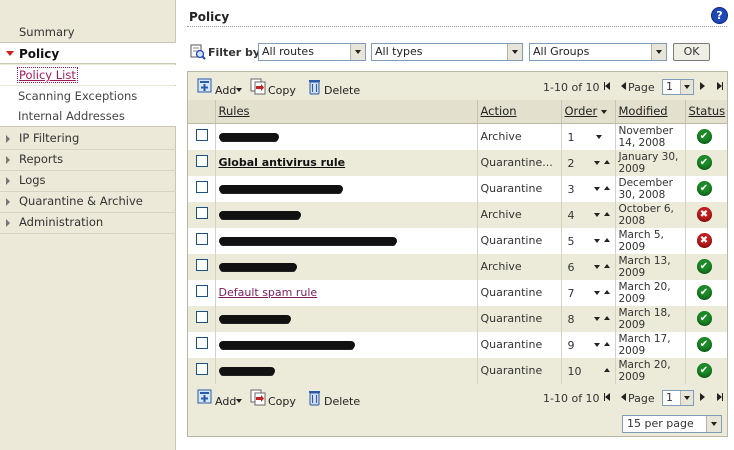 The image size is (734, 450). I want to click on routes-select: All routes, so click(312, 52).